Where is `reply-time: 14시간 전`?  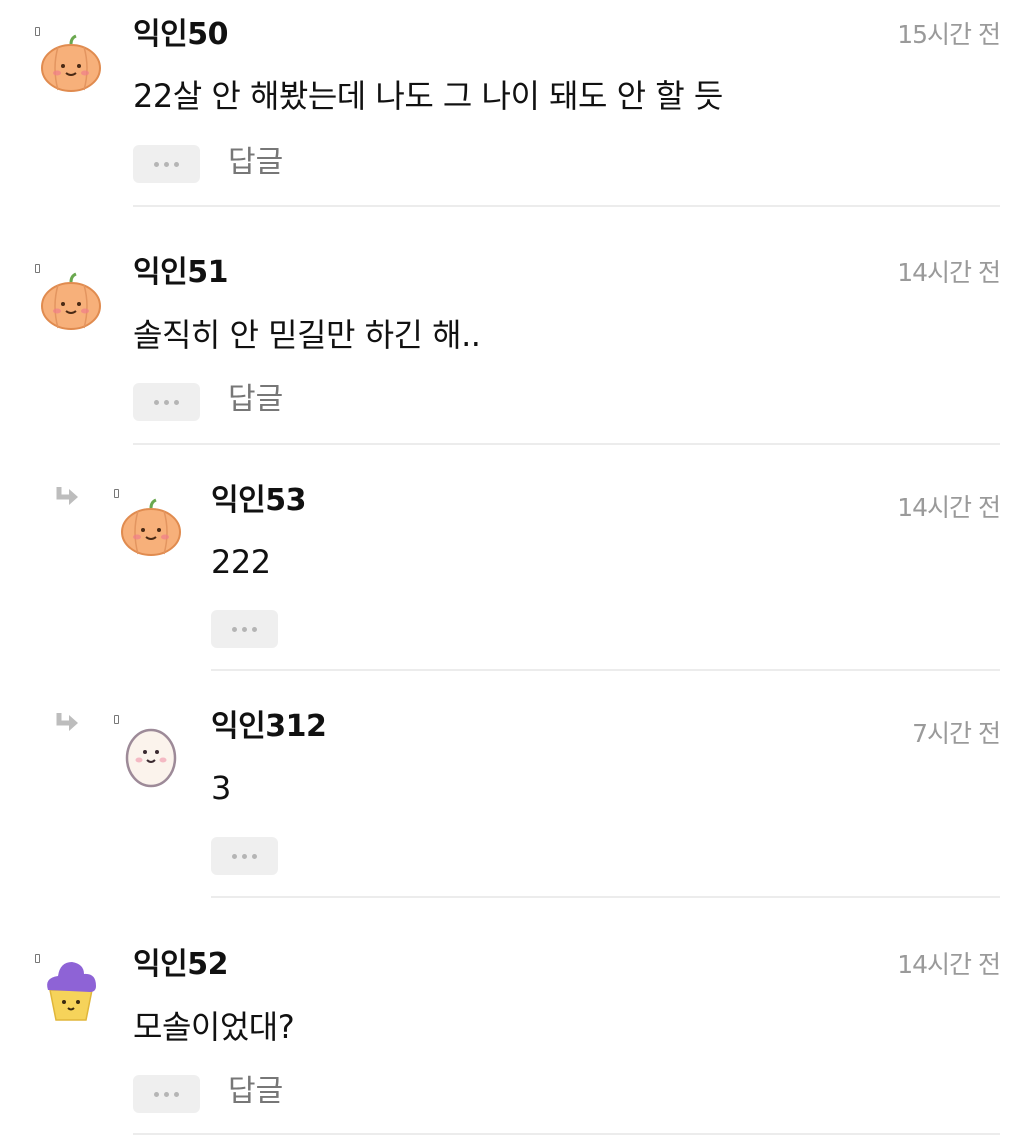
reply-time: 14시간 전 is located at coordinates (949, 507).